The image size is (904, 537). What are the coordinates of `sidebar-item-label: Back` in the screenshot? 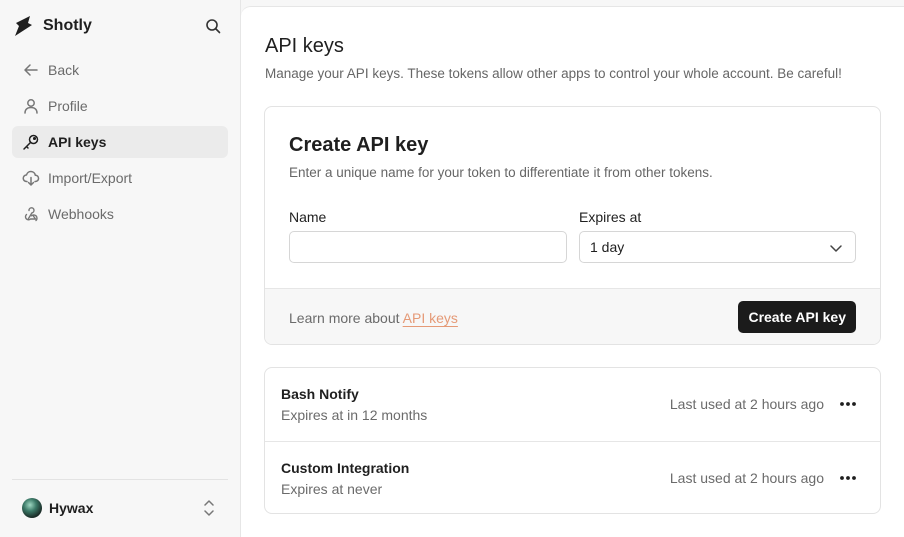 It's located at (64, 70).